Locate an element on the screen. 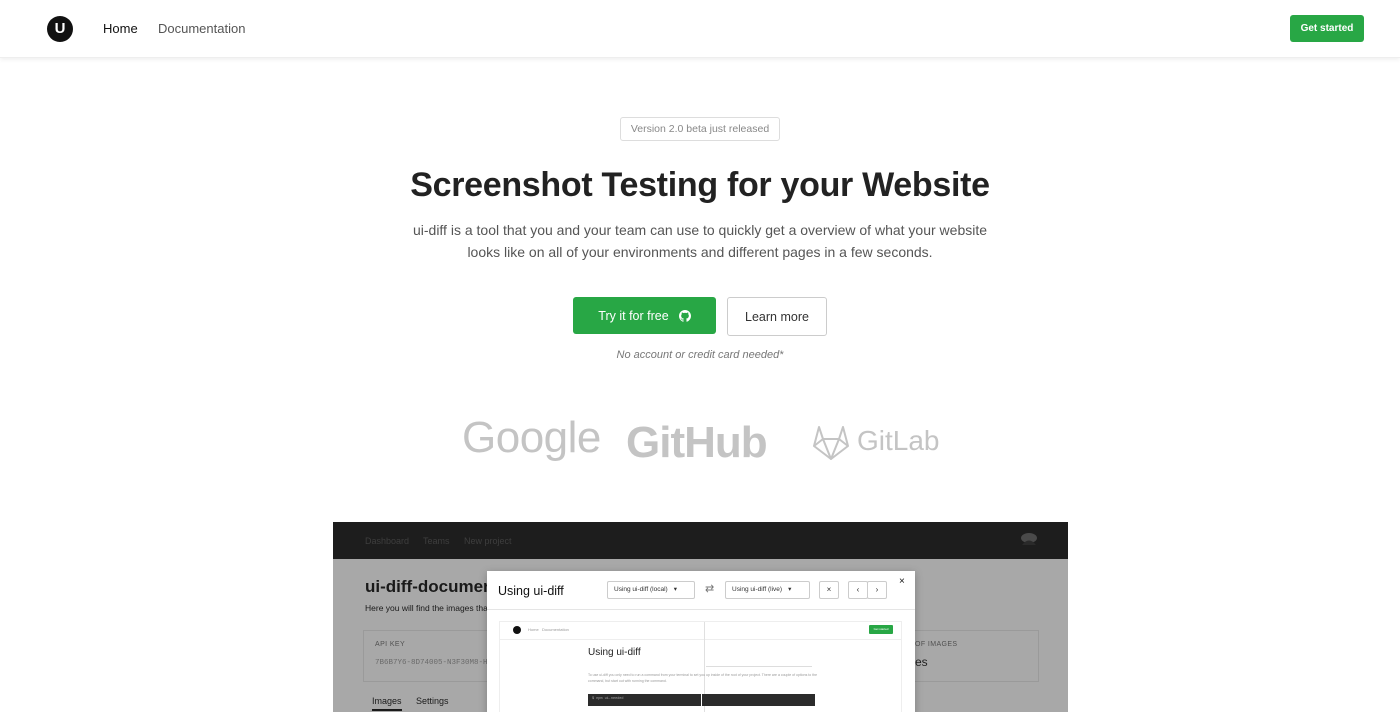  modal-select-left: Using ui-diff (local) ▾ is located at coordinates (651, 590).